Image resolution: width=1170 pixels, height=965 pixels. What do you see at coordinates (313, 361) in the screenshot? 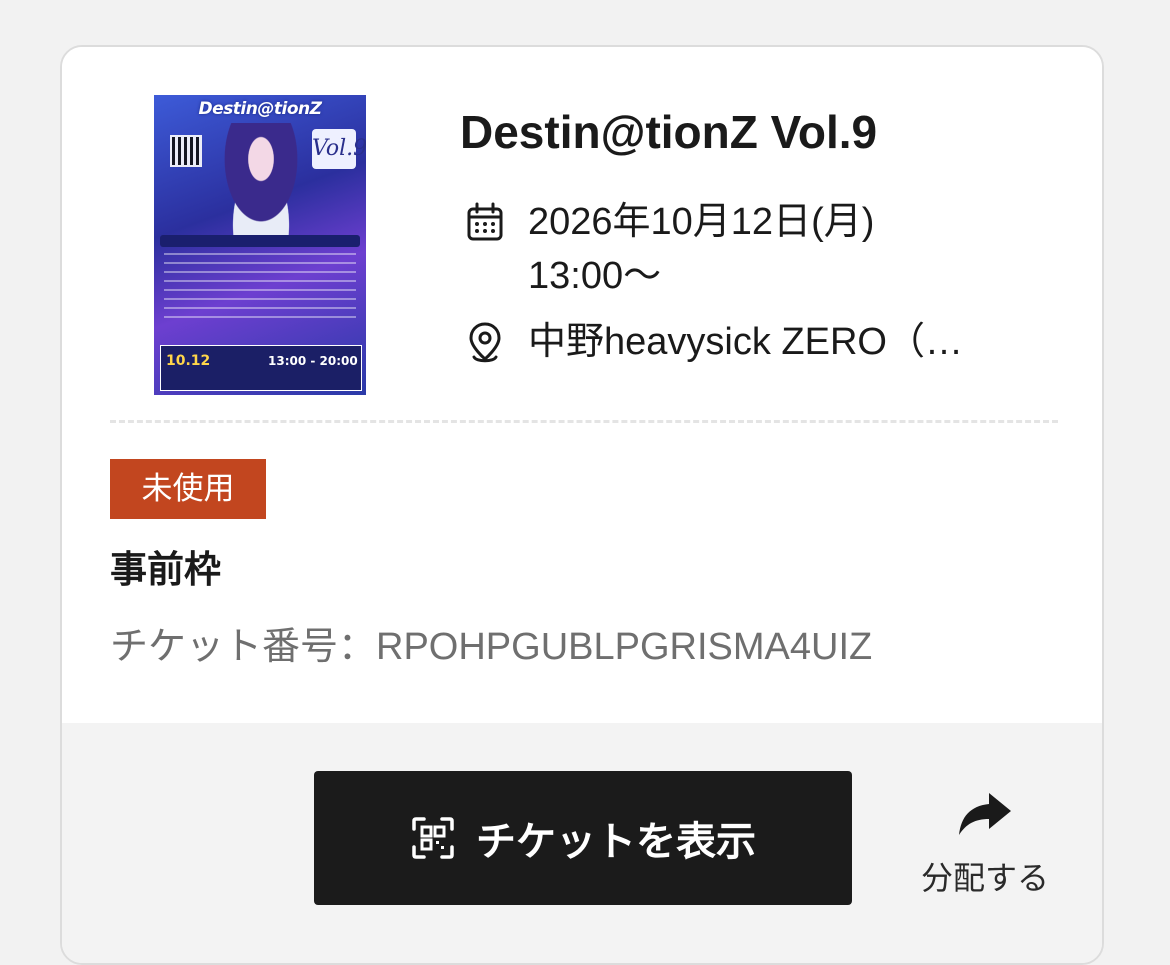
I see `poster-time: 13:00 - 20:00` at bounding box center [313, 361].